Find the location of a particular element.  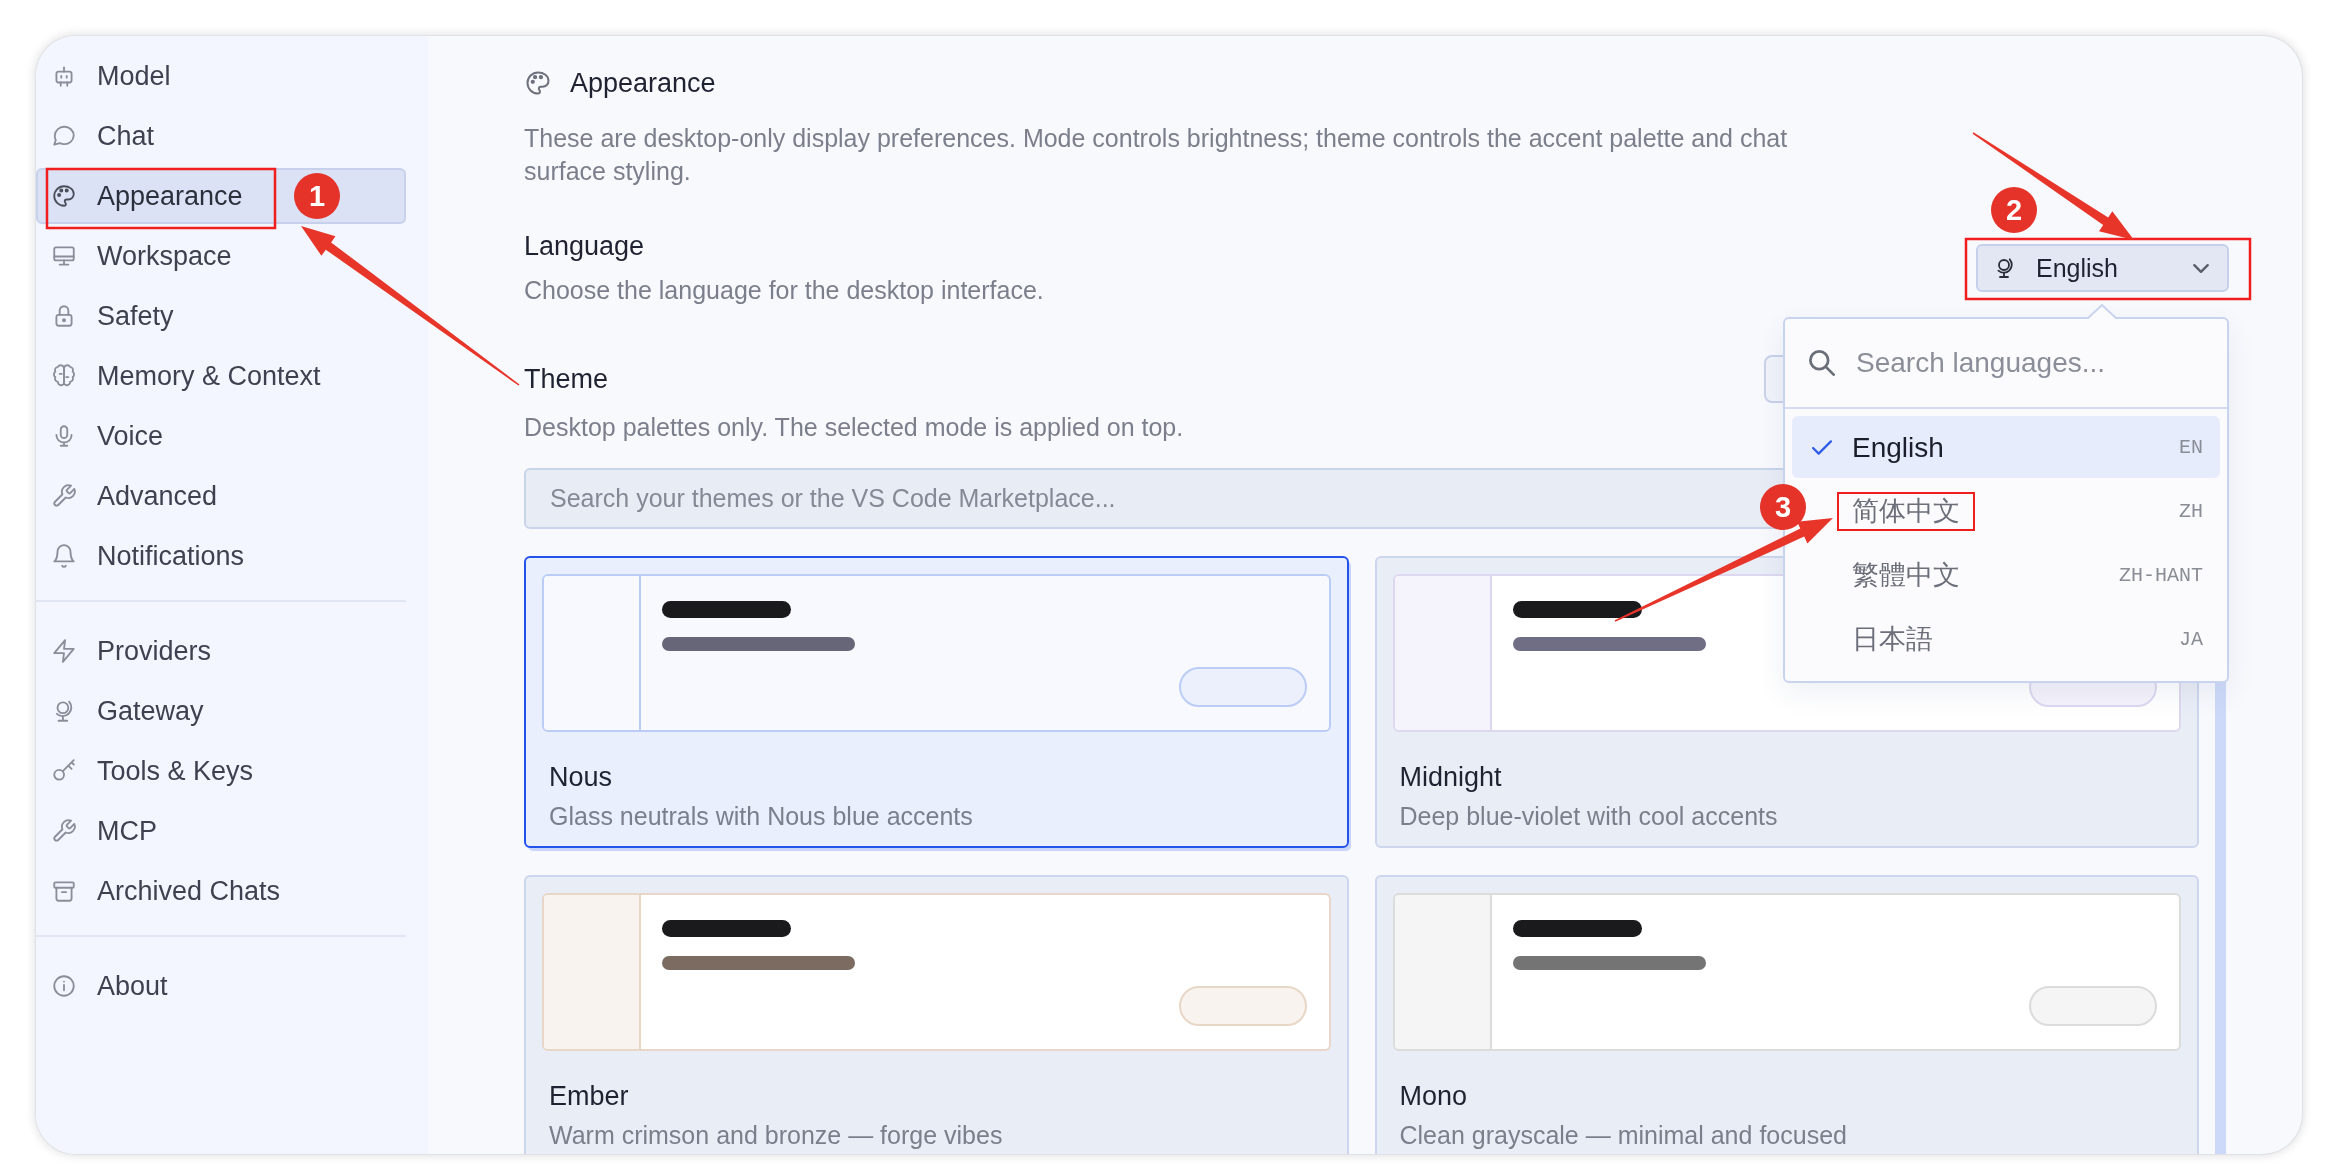

setting-label: Theme is located at coordinates (566, 379).